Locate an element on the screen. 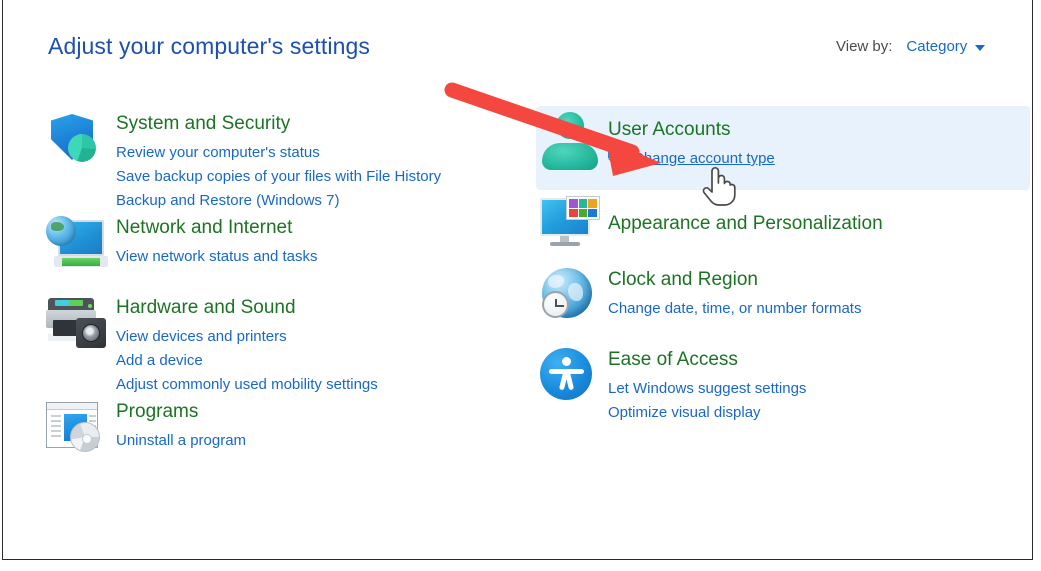 The width and height of the screenshot is (1041, 571). link-change-date-time-formats: Change date, time, or number formats is located at coordinates (734, 308).